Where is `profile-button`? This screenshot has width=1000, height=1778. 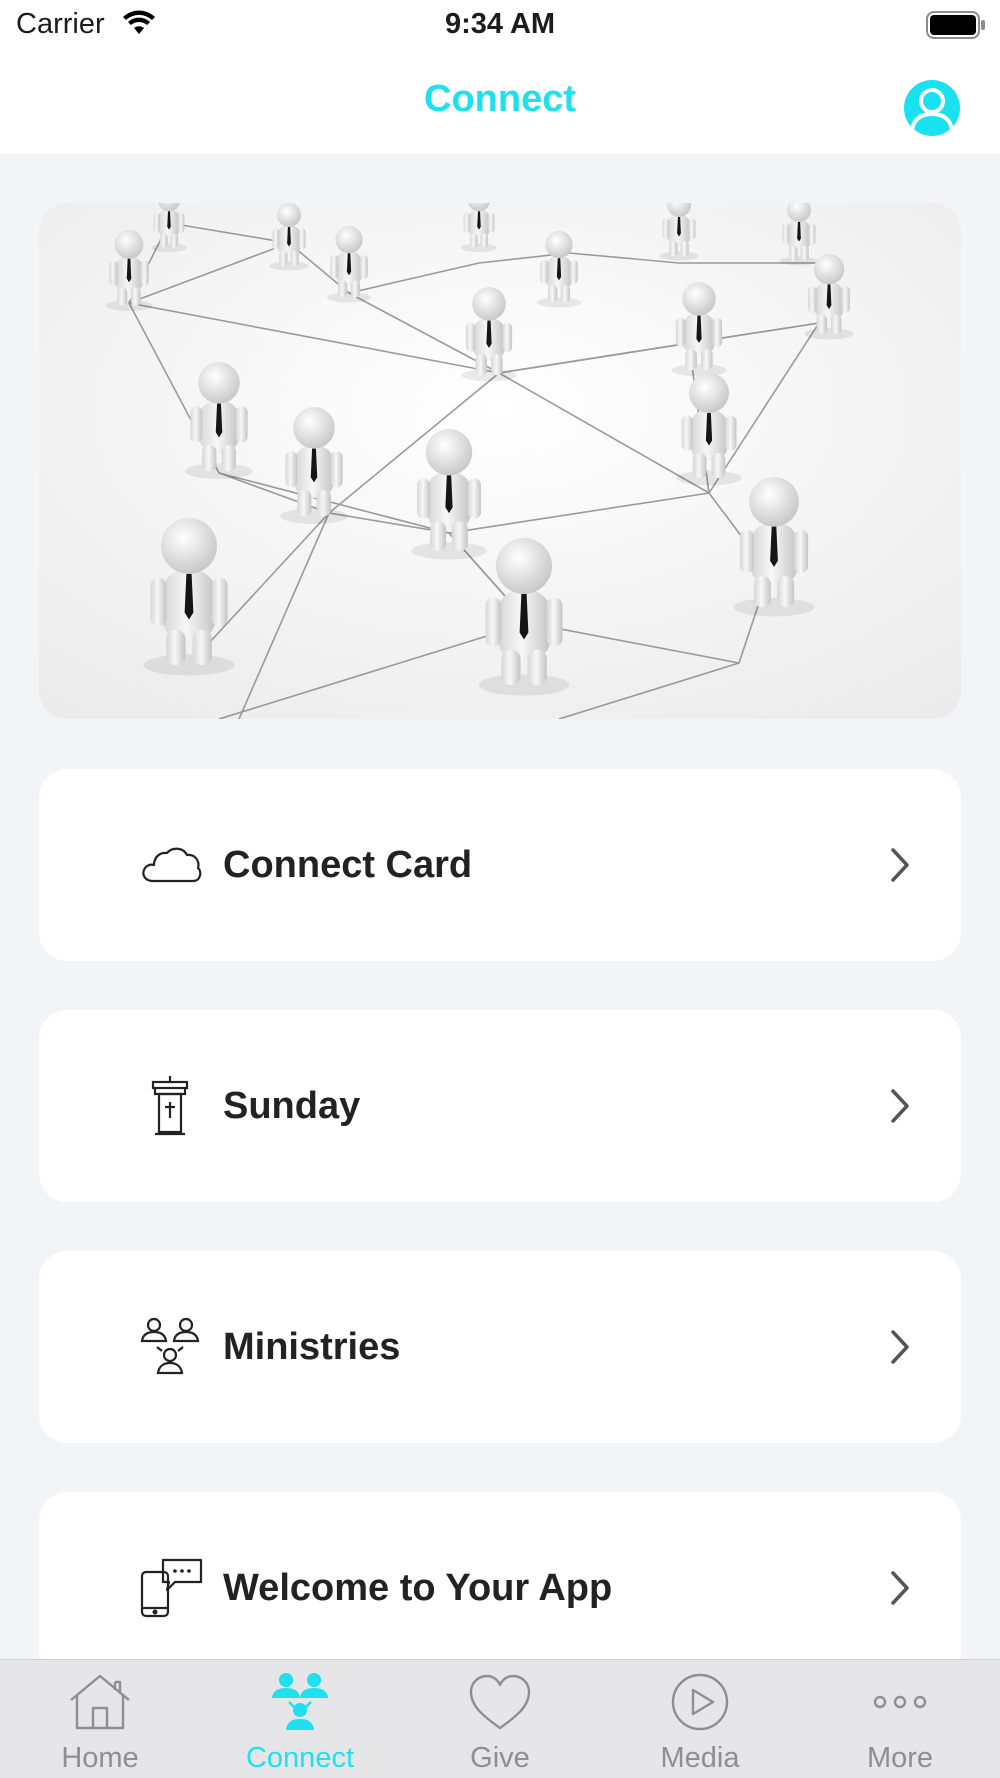 profile-button is located at coordinates (932, 108).